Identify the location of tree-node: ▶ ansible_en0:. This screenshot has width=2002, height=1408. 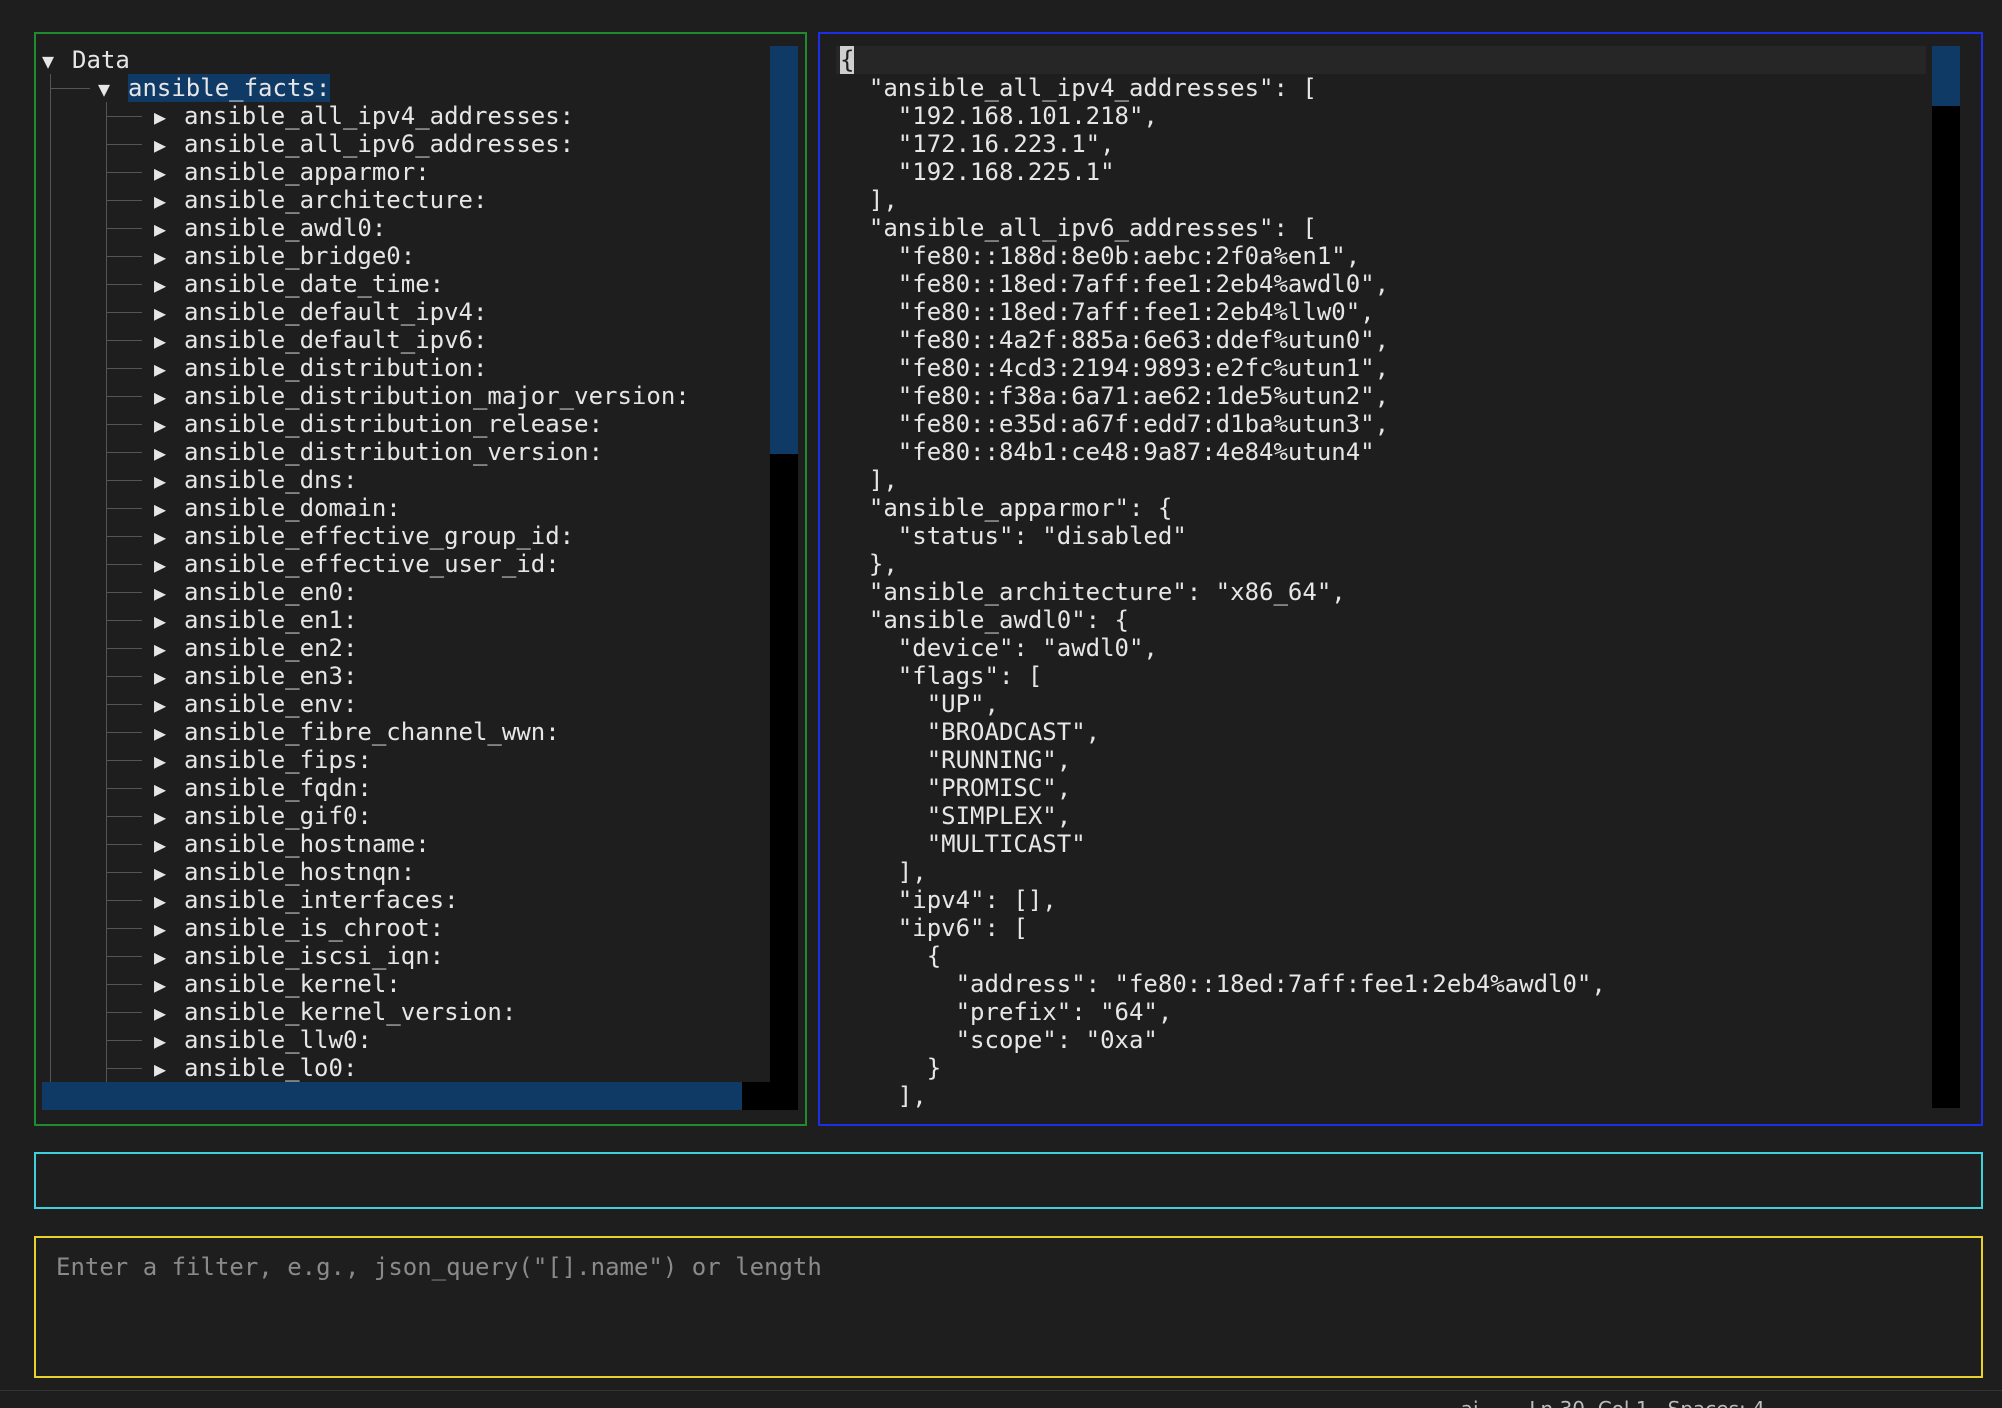
(255, 592).